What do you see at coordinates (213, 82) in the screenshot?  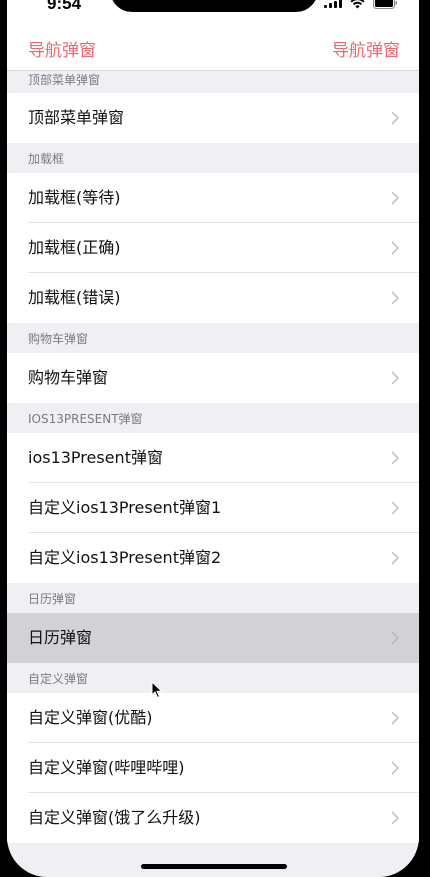 I see `section-header-top-menu: 顶部菜单弹窗` at bounding box center [213, 82].